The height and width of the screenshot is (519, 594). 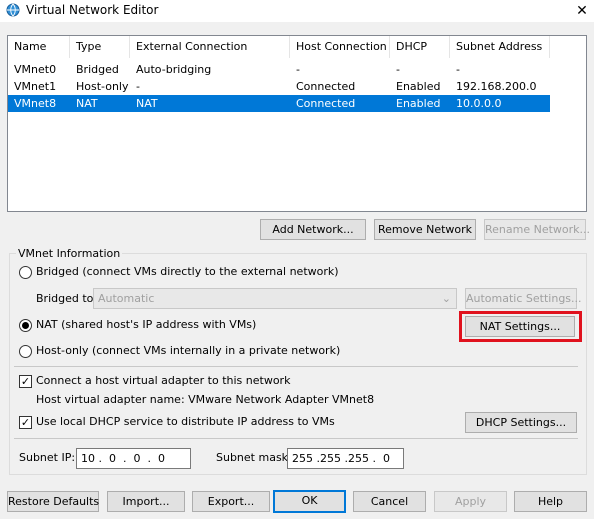 What do you see at coordinates (25, 272) in the screenshot?
I see `bridged-radio` at bounding box center [25, 272].